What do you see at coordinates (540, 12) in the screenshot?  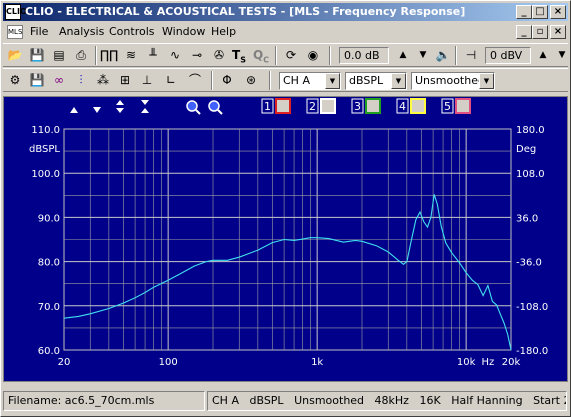 I see `maximize-button: □` at bounding box center [540, 12].